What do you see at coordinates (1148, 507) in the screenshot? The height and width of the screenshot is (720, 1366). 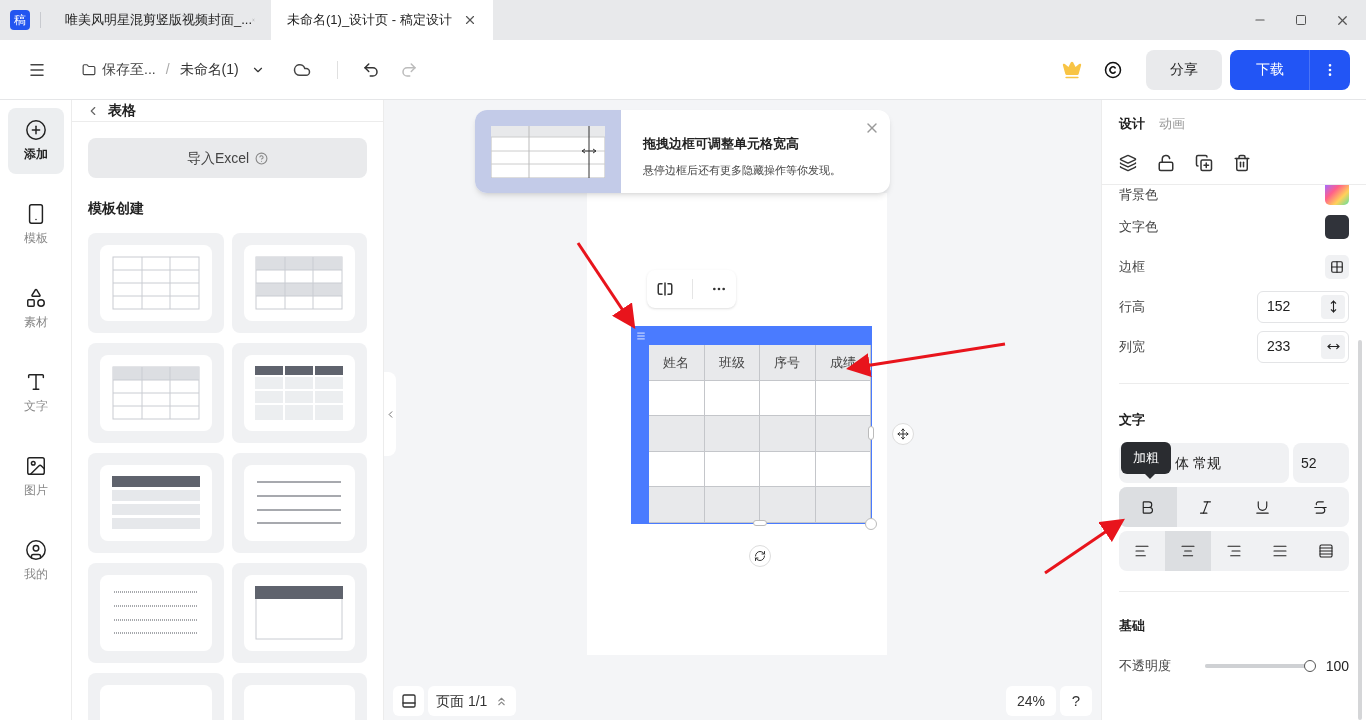 I see `text-style-button` at bounding box center [1148, 507].